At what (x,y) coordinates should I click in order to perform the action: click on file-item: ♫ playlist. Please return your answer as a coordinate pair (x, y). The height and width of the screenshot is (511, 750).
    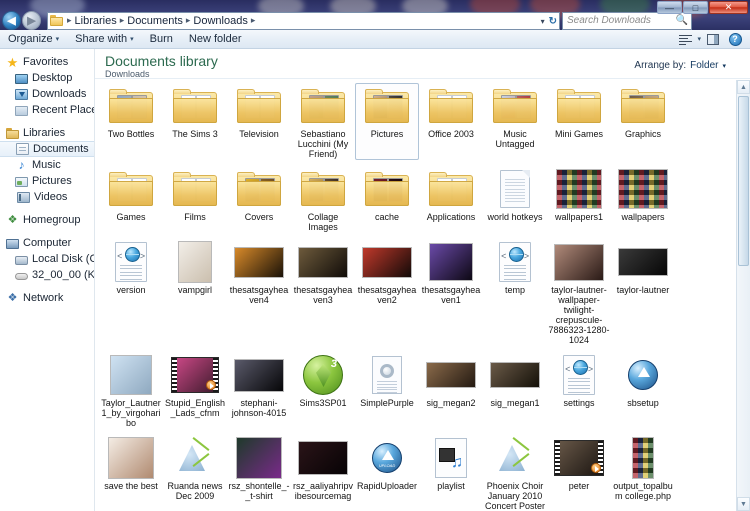
    Looking at the image, I should click on (451, 473).